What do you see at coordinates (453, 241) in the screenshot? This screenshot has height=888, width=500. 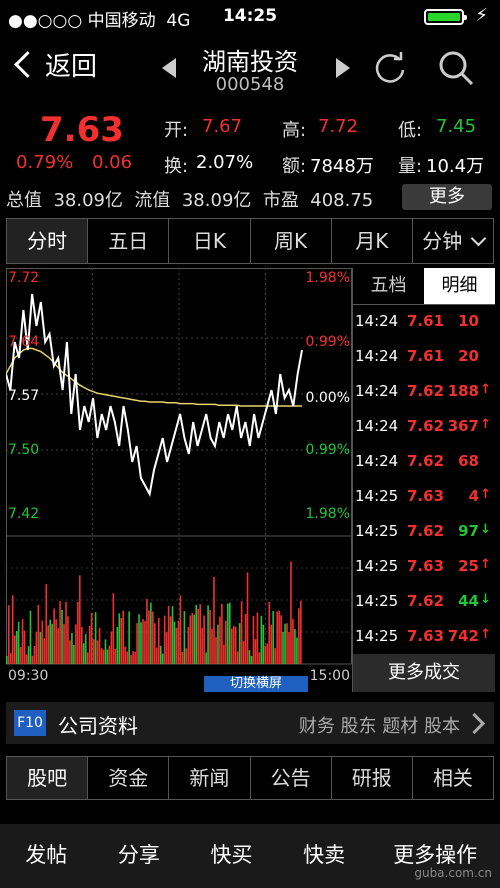 I see `tab-minute: 分钟` at bounding box center [453, 241].